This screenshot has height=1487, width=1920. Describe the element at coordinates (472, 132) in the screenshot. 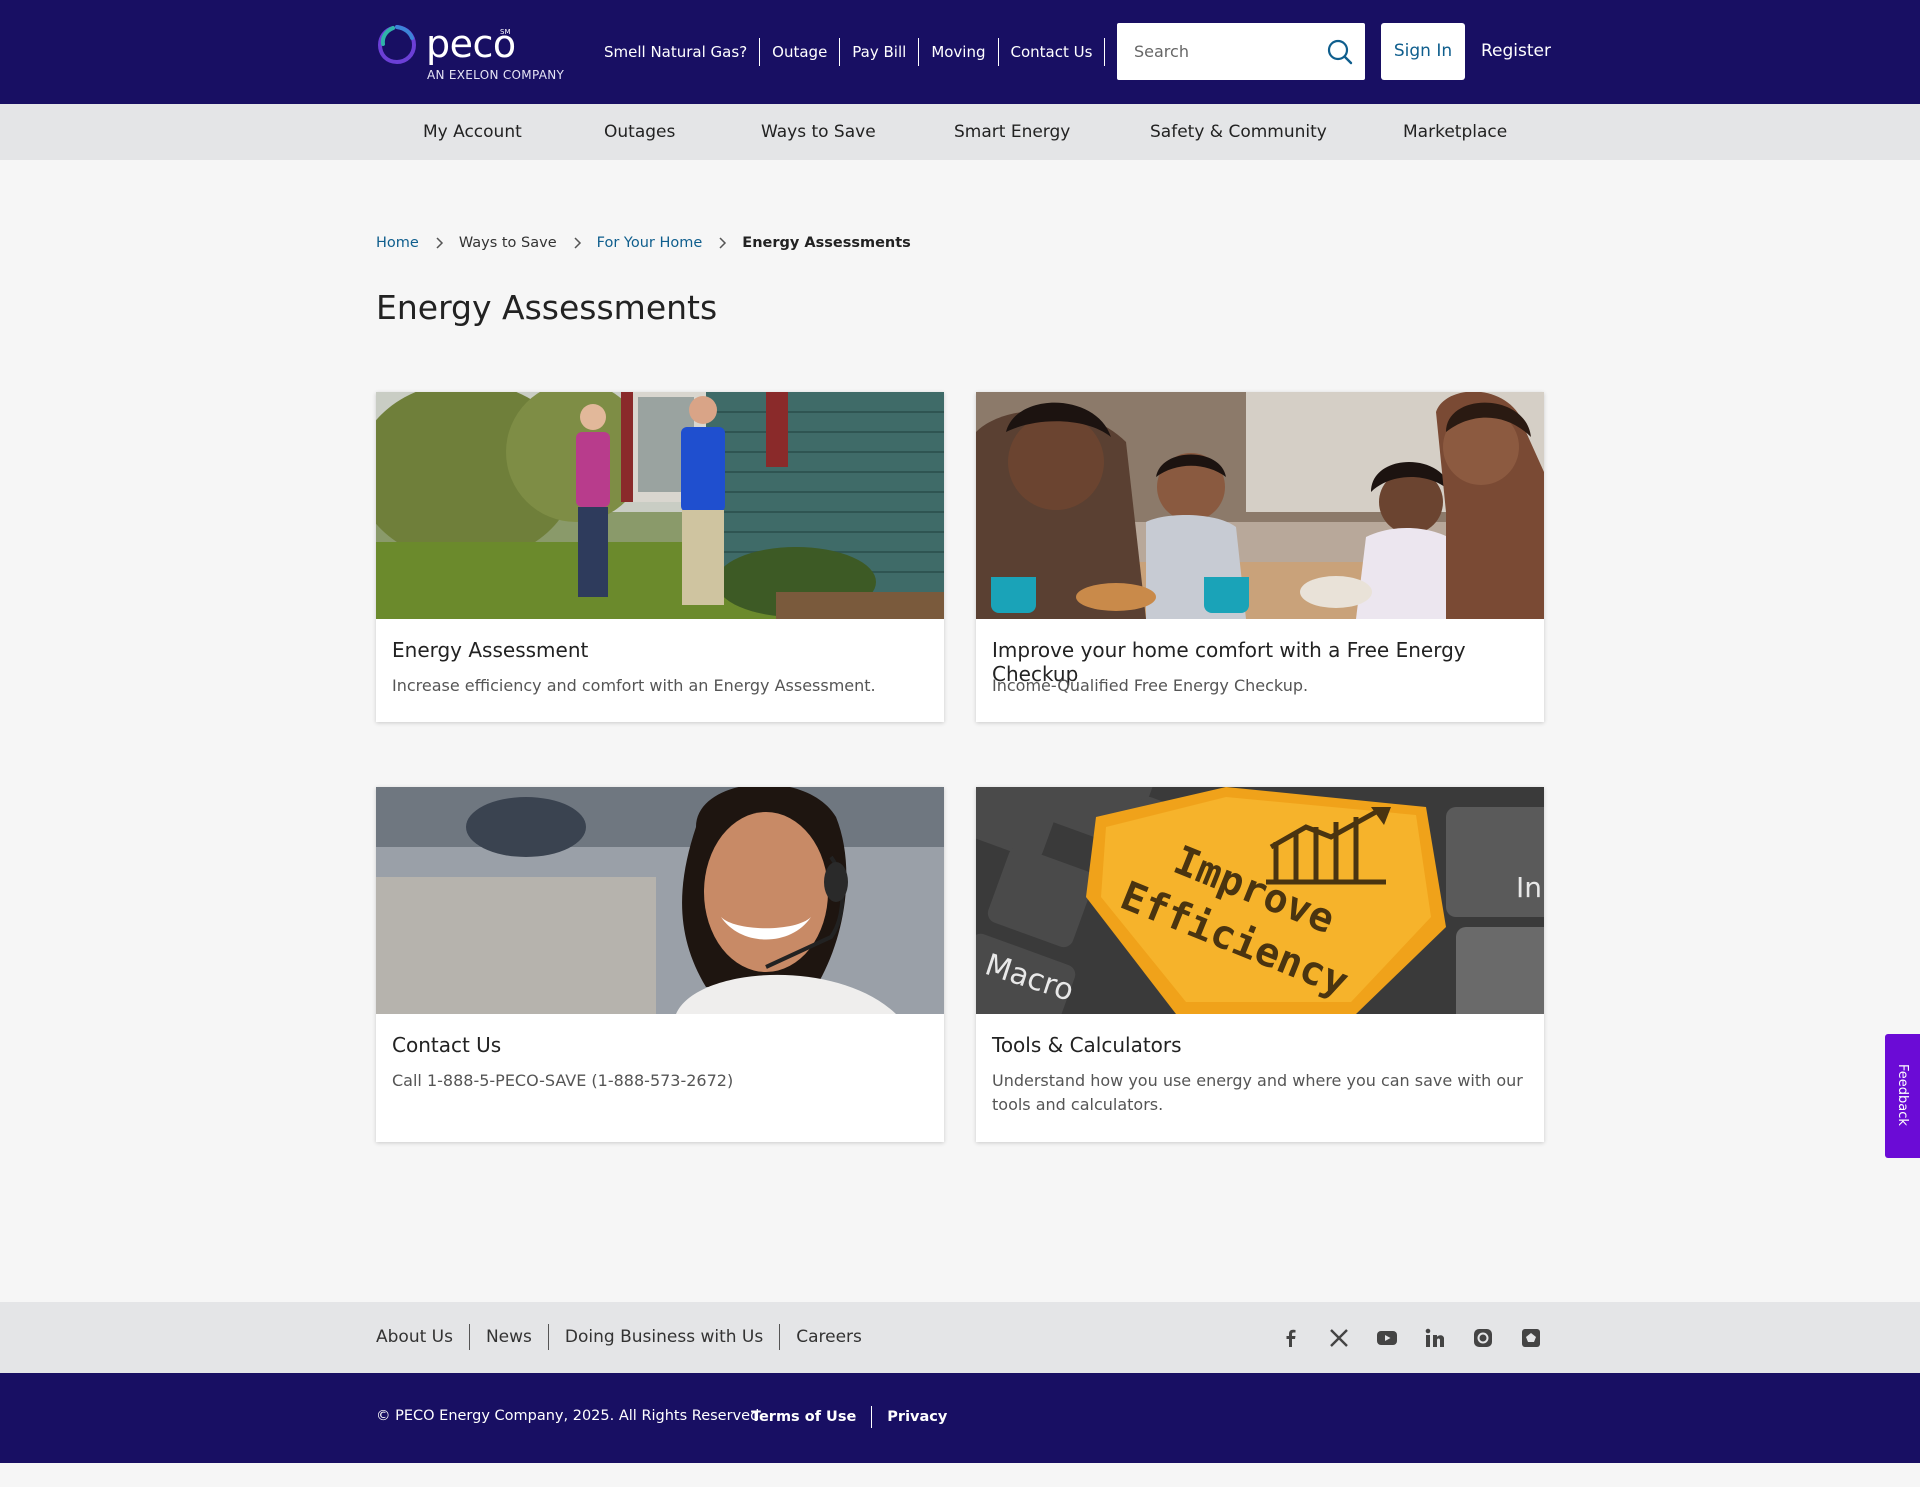

I see `nav-item-my-account: My Account` at that location.